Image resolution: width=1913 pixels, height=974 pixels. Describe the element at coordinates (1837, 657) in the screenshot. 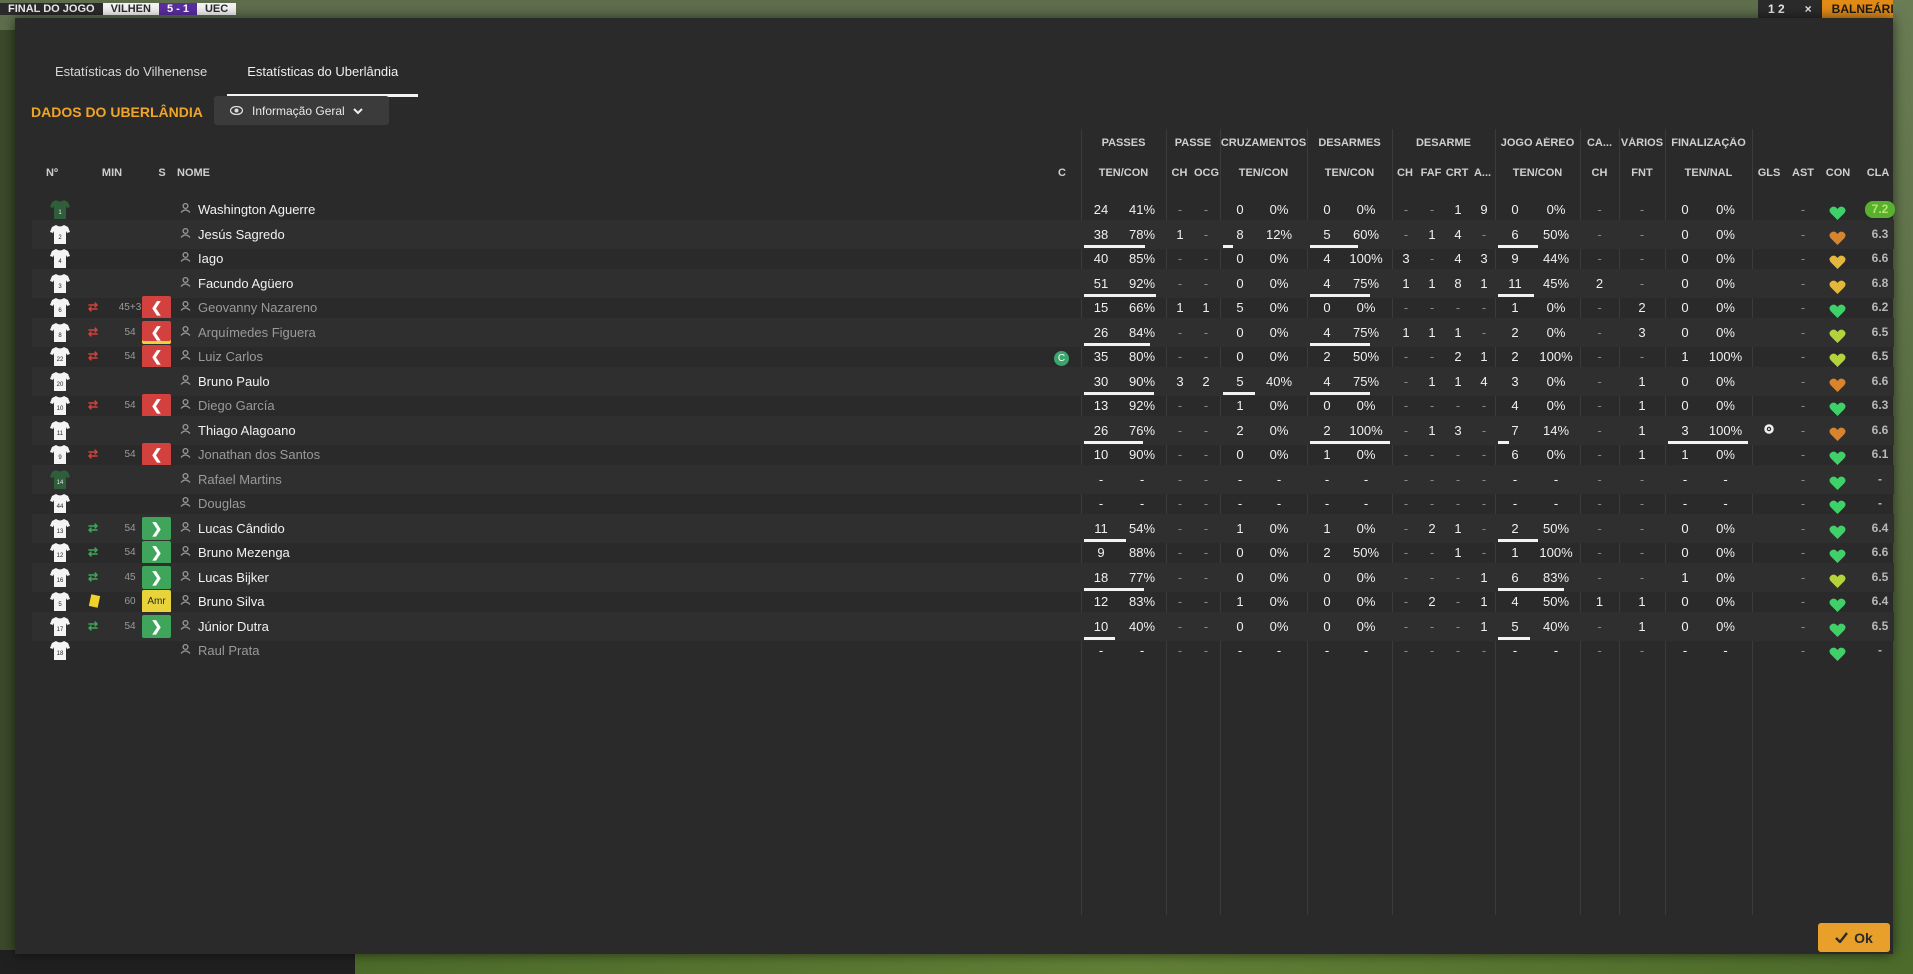

I see `heart-icon` at that location.